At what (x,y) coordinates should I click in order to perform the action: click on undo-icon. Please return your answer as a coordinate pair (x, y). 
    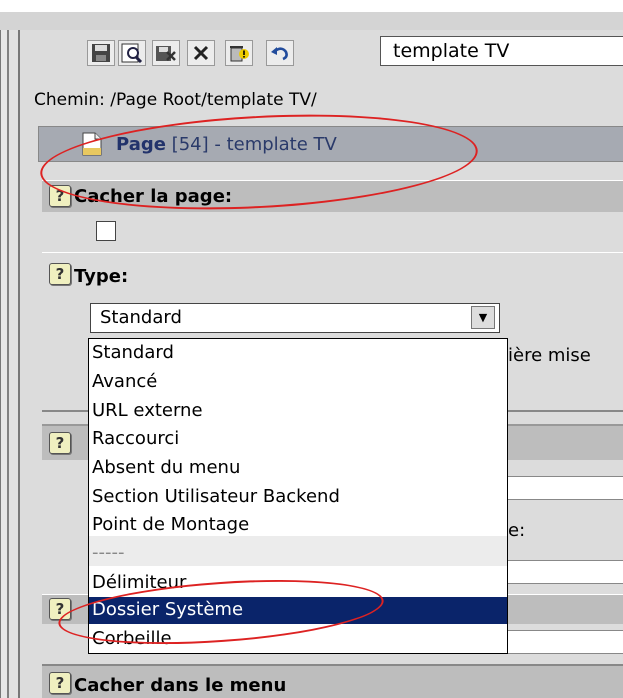
    Looking at the image, I should click on (279, 54).